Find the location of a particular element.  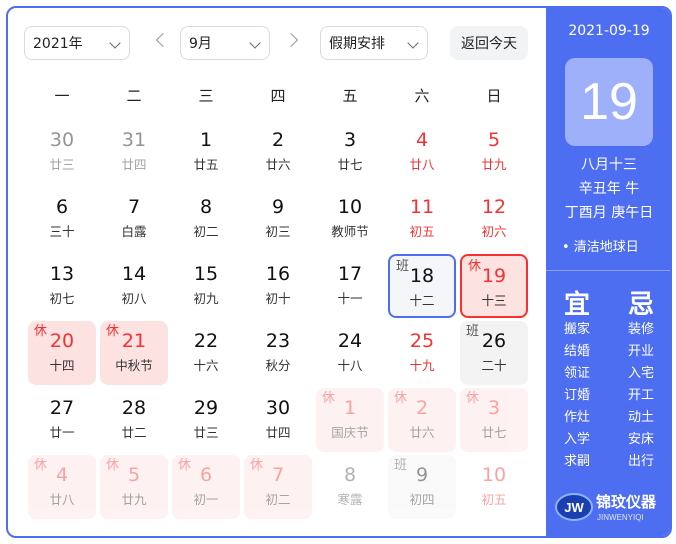

yi-item: 作灶 is located at coordinates (576, 417).